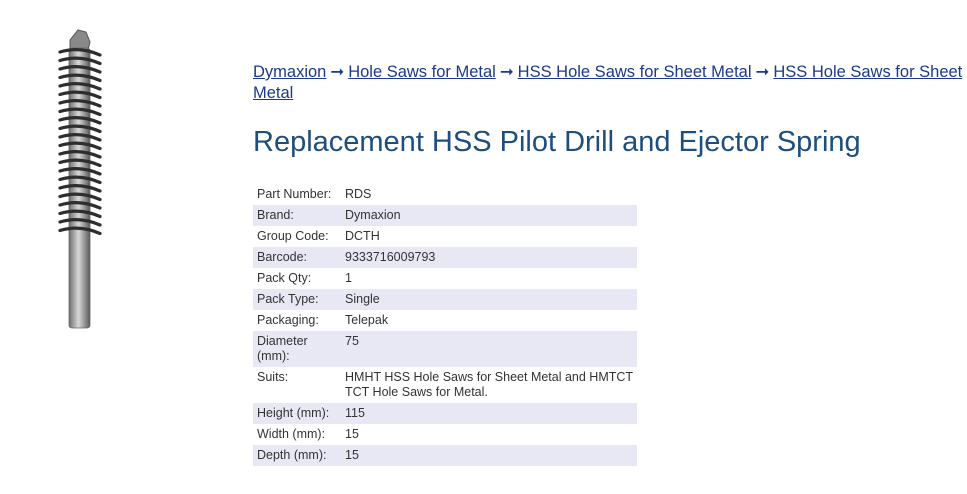  What do you see at coordinates (297, 299) in the screenshot?
I see `spec-label: Pack Type:` at bounding box center [297, 299].